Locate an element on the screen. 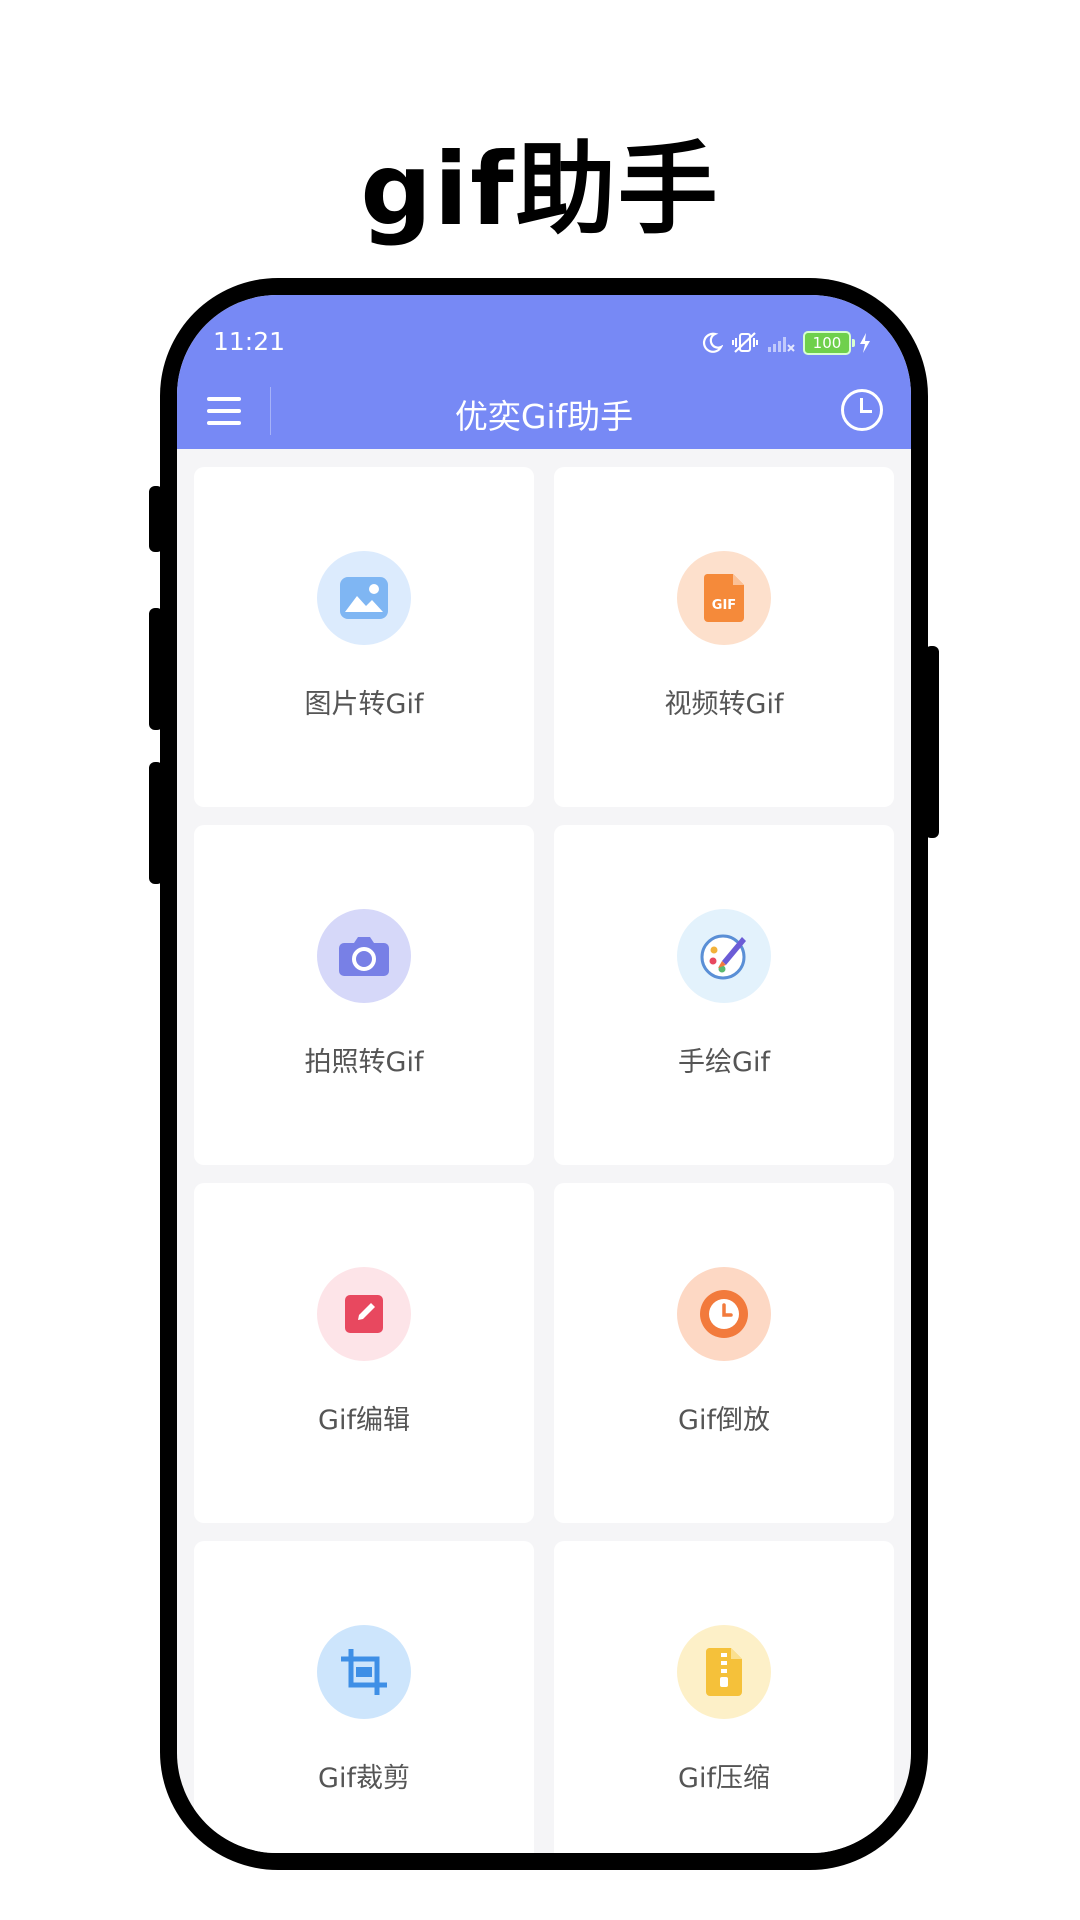 Image resolution: width=1080 pixels, height=1920 pixels. promo-title: gif助手 is located at coordinates (540, 189).